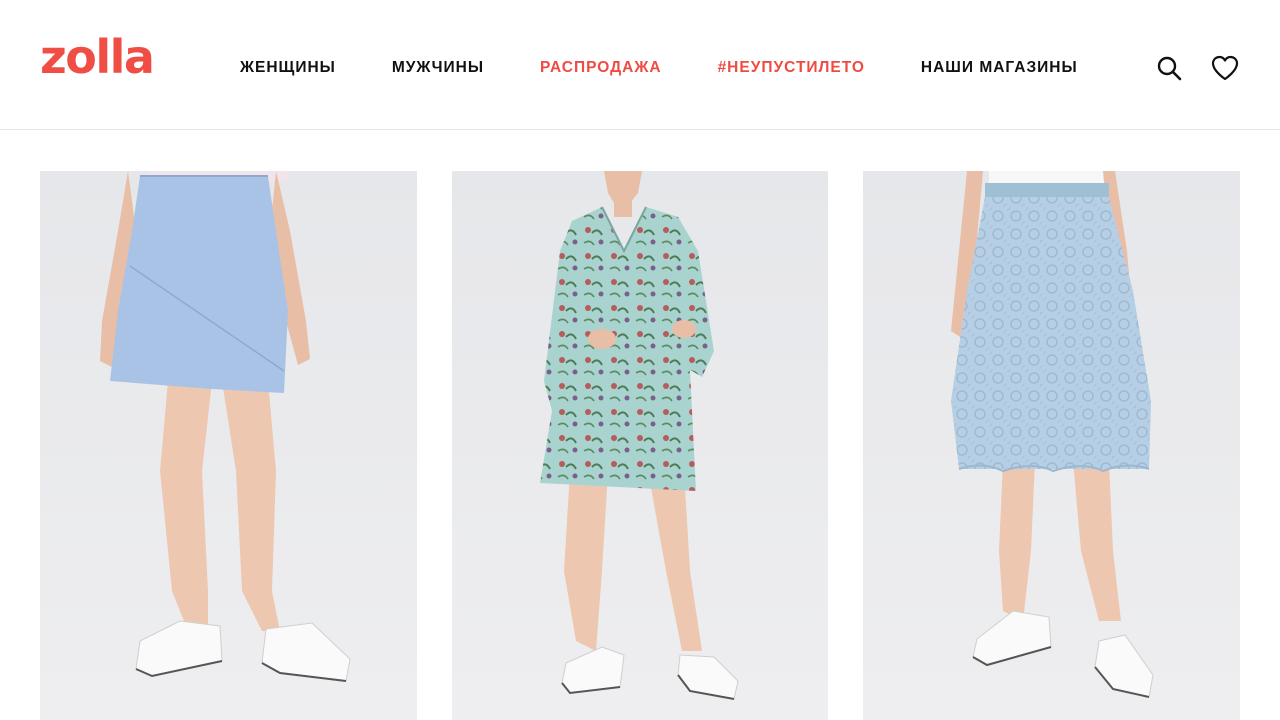  Describe the element at coordinates (791, 68) in the screenshot. I see `nav-item-summer-hashtag: #НЕУПУСТИЛЕТО` at that location.